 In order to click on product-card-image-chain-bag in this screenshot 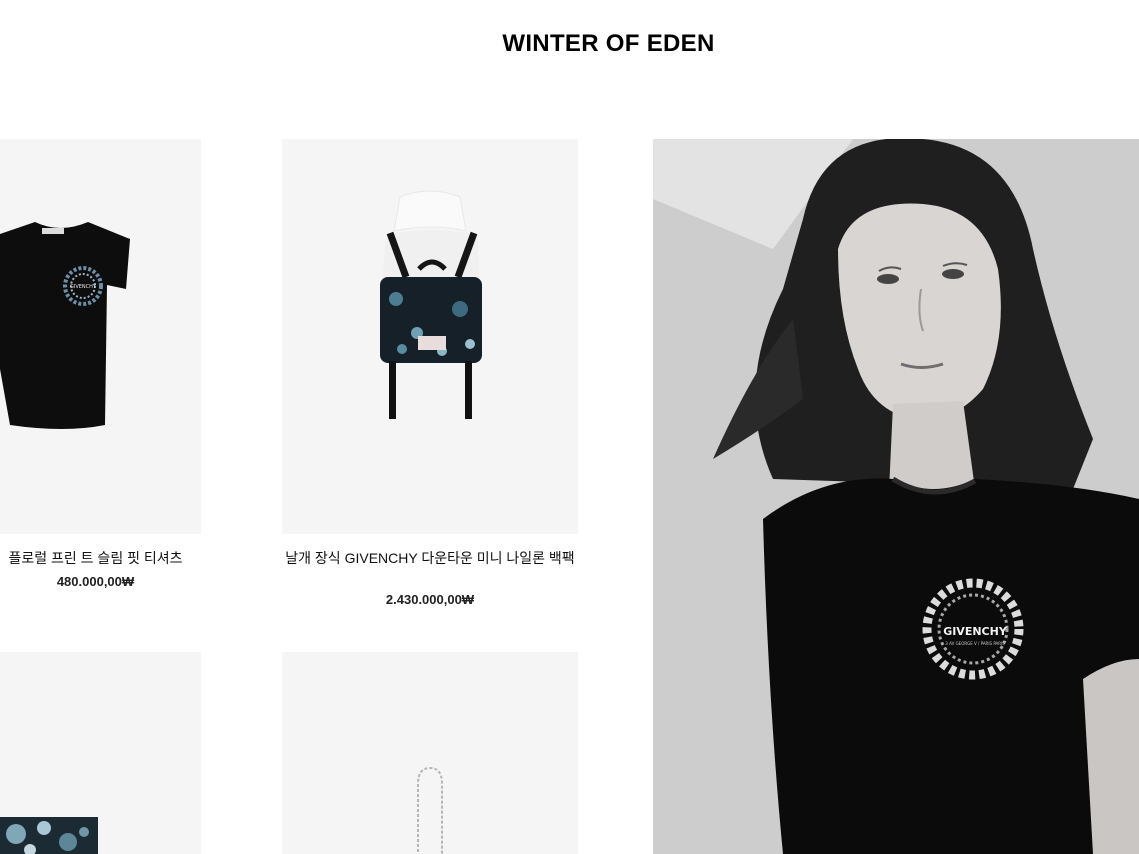, I will do `click(430, 753)`.